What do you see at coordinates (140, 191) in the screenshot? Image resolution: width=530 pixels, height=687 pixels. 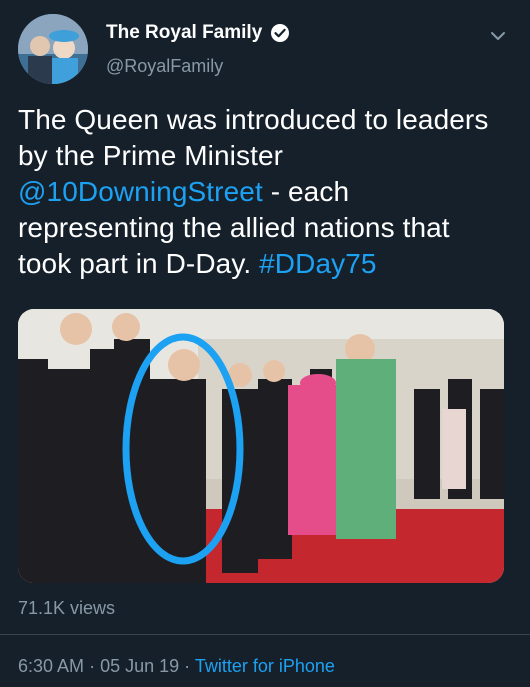 I see `mention-link: @10DowningStreet` at bounding box center [140, 191].